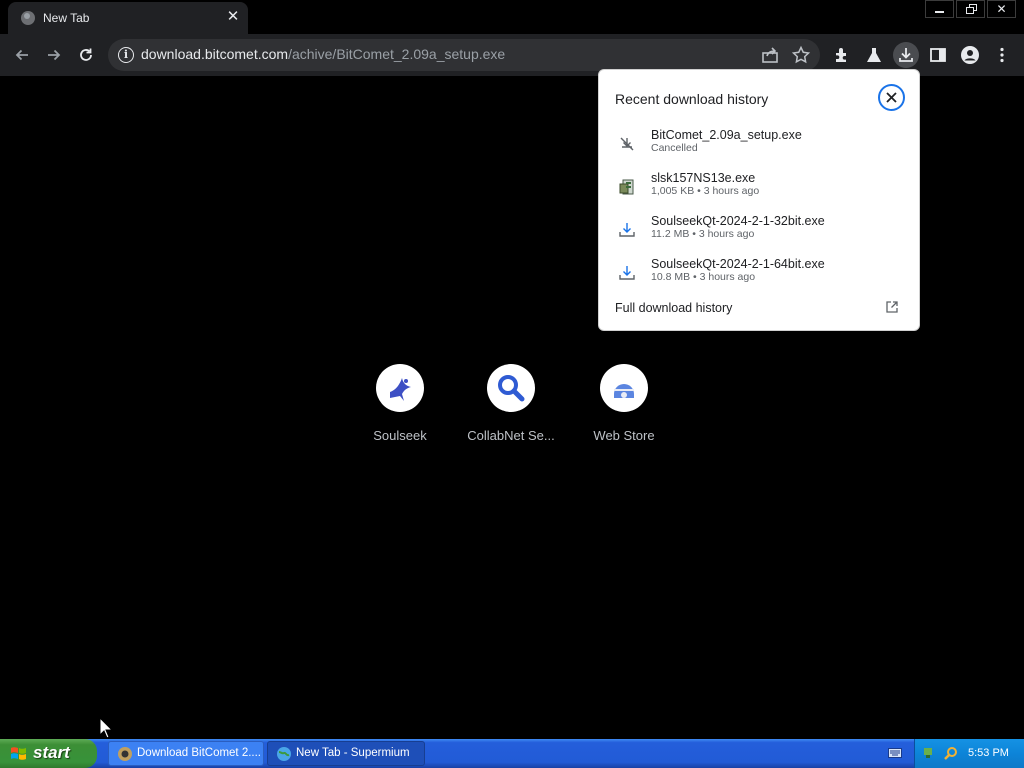  Describe the element at coordinates (703, 178) in the screenshot. I see `download-filename: slsk157NS13e.exe` at that location.